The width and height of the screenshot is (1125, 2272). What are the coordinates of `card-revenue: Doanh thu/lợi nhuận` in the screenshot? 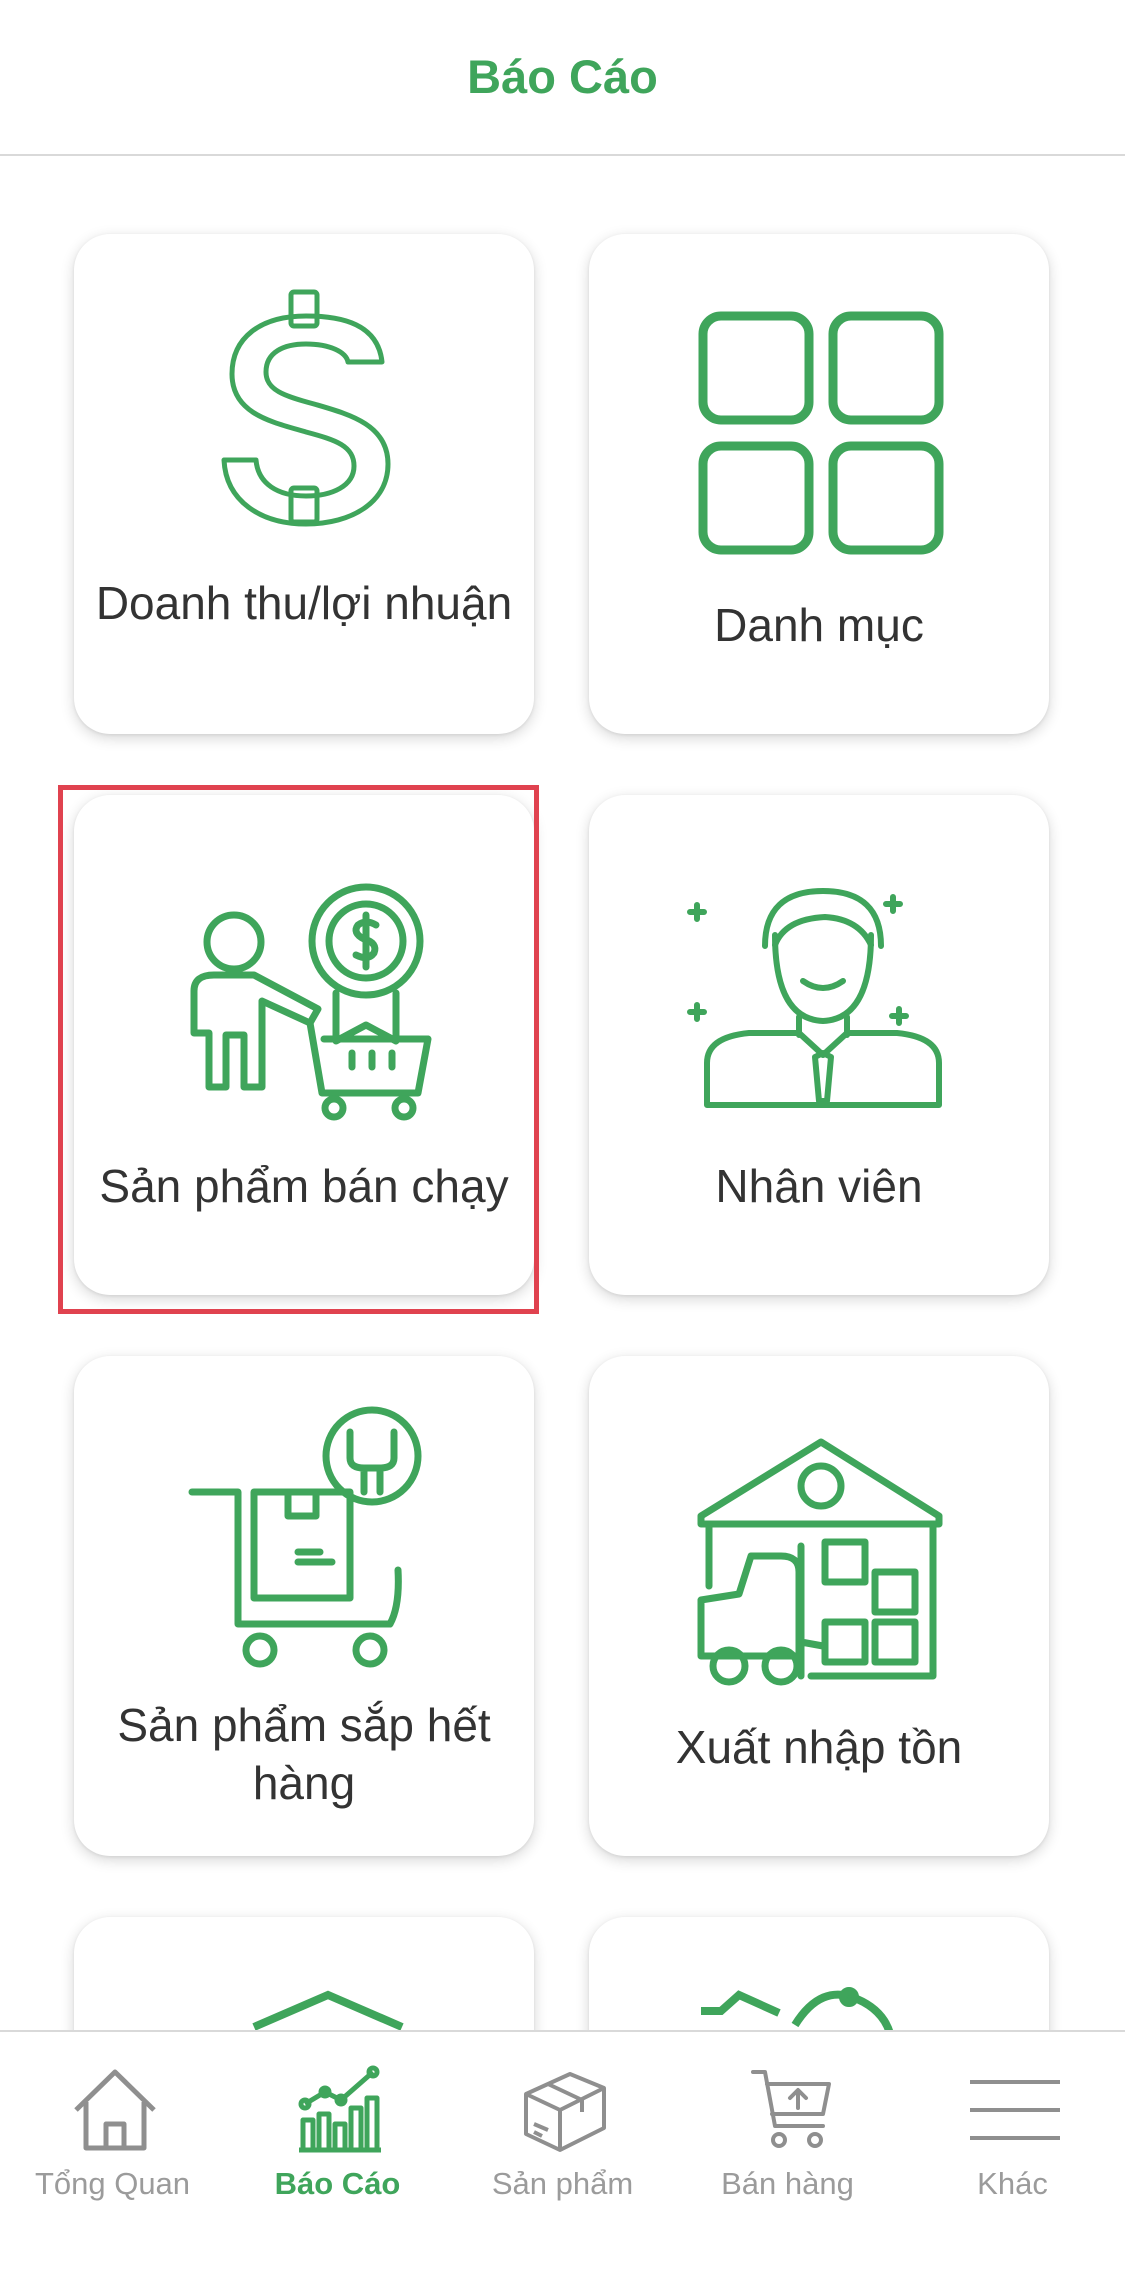 It's located at (304, 484).